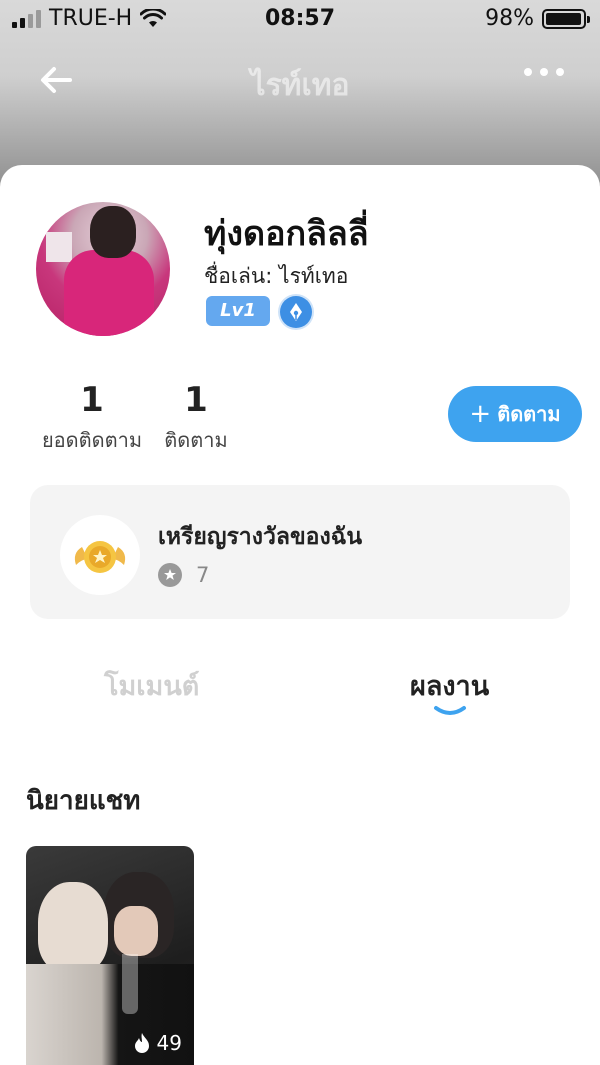 The height and width of the screenshot is (1065, 600). Describe the element at coordinates (286, 234) in the screenshot. I see `profile-name: ทุ่งดอกลิลลี่` at that location.